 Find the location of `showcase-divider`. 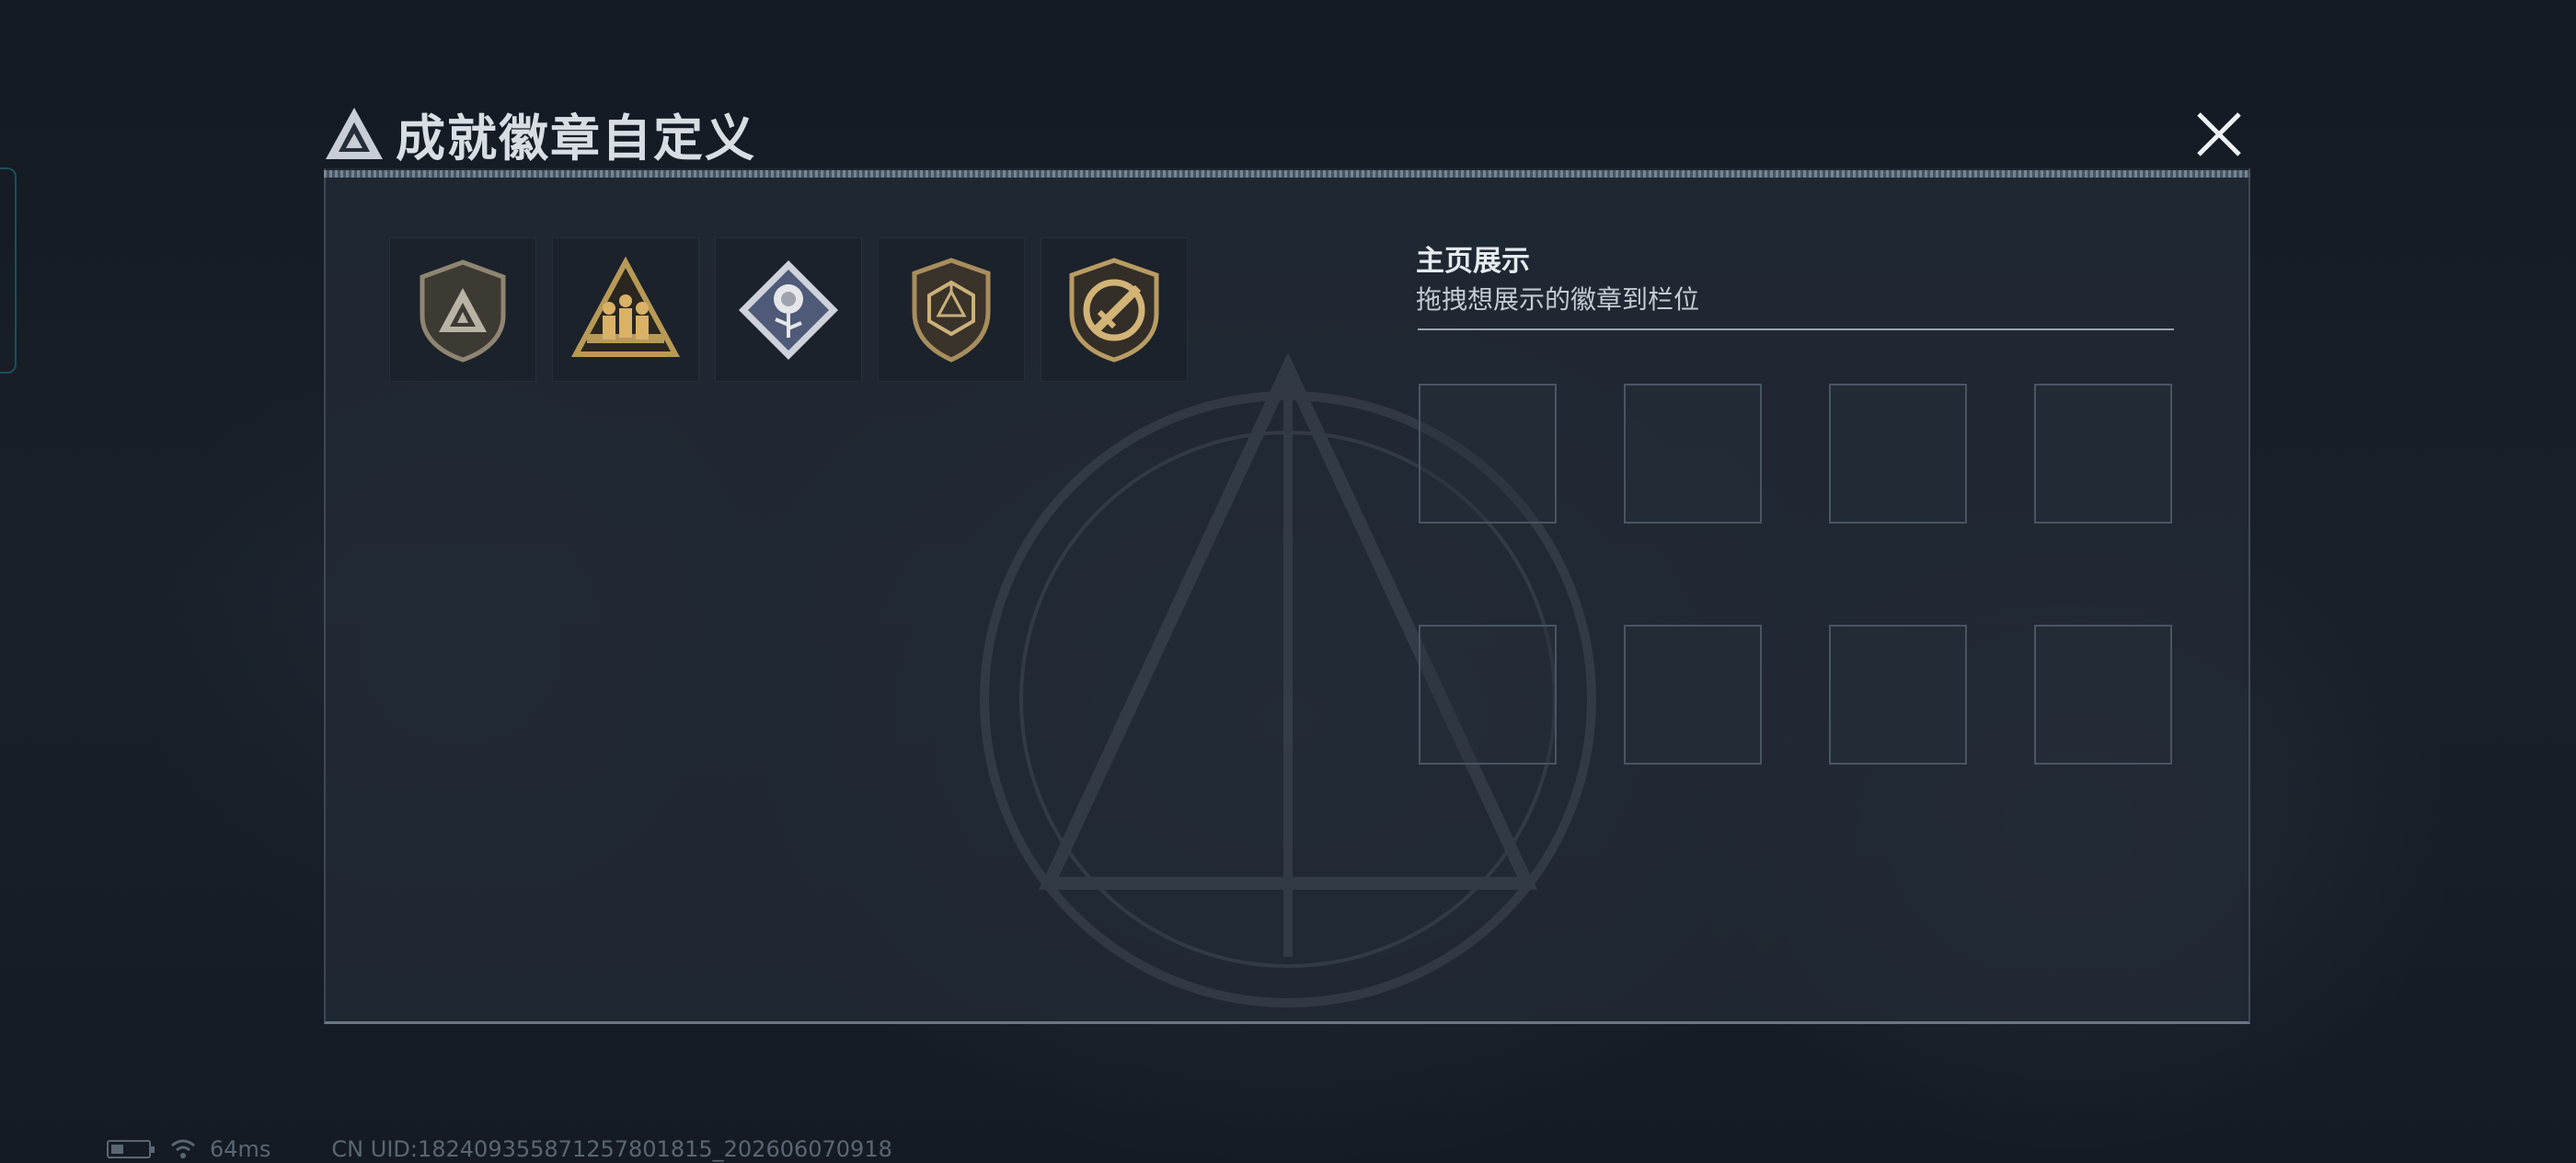

showcase-divider is located at coordinates (1796, 329).